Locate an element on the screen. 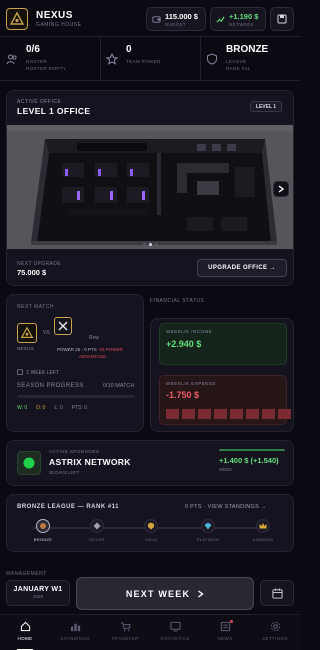 The height and width of the screenshot is (650, 320). save-button is located at coordinates (282, 19).